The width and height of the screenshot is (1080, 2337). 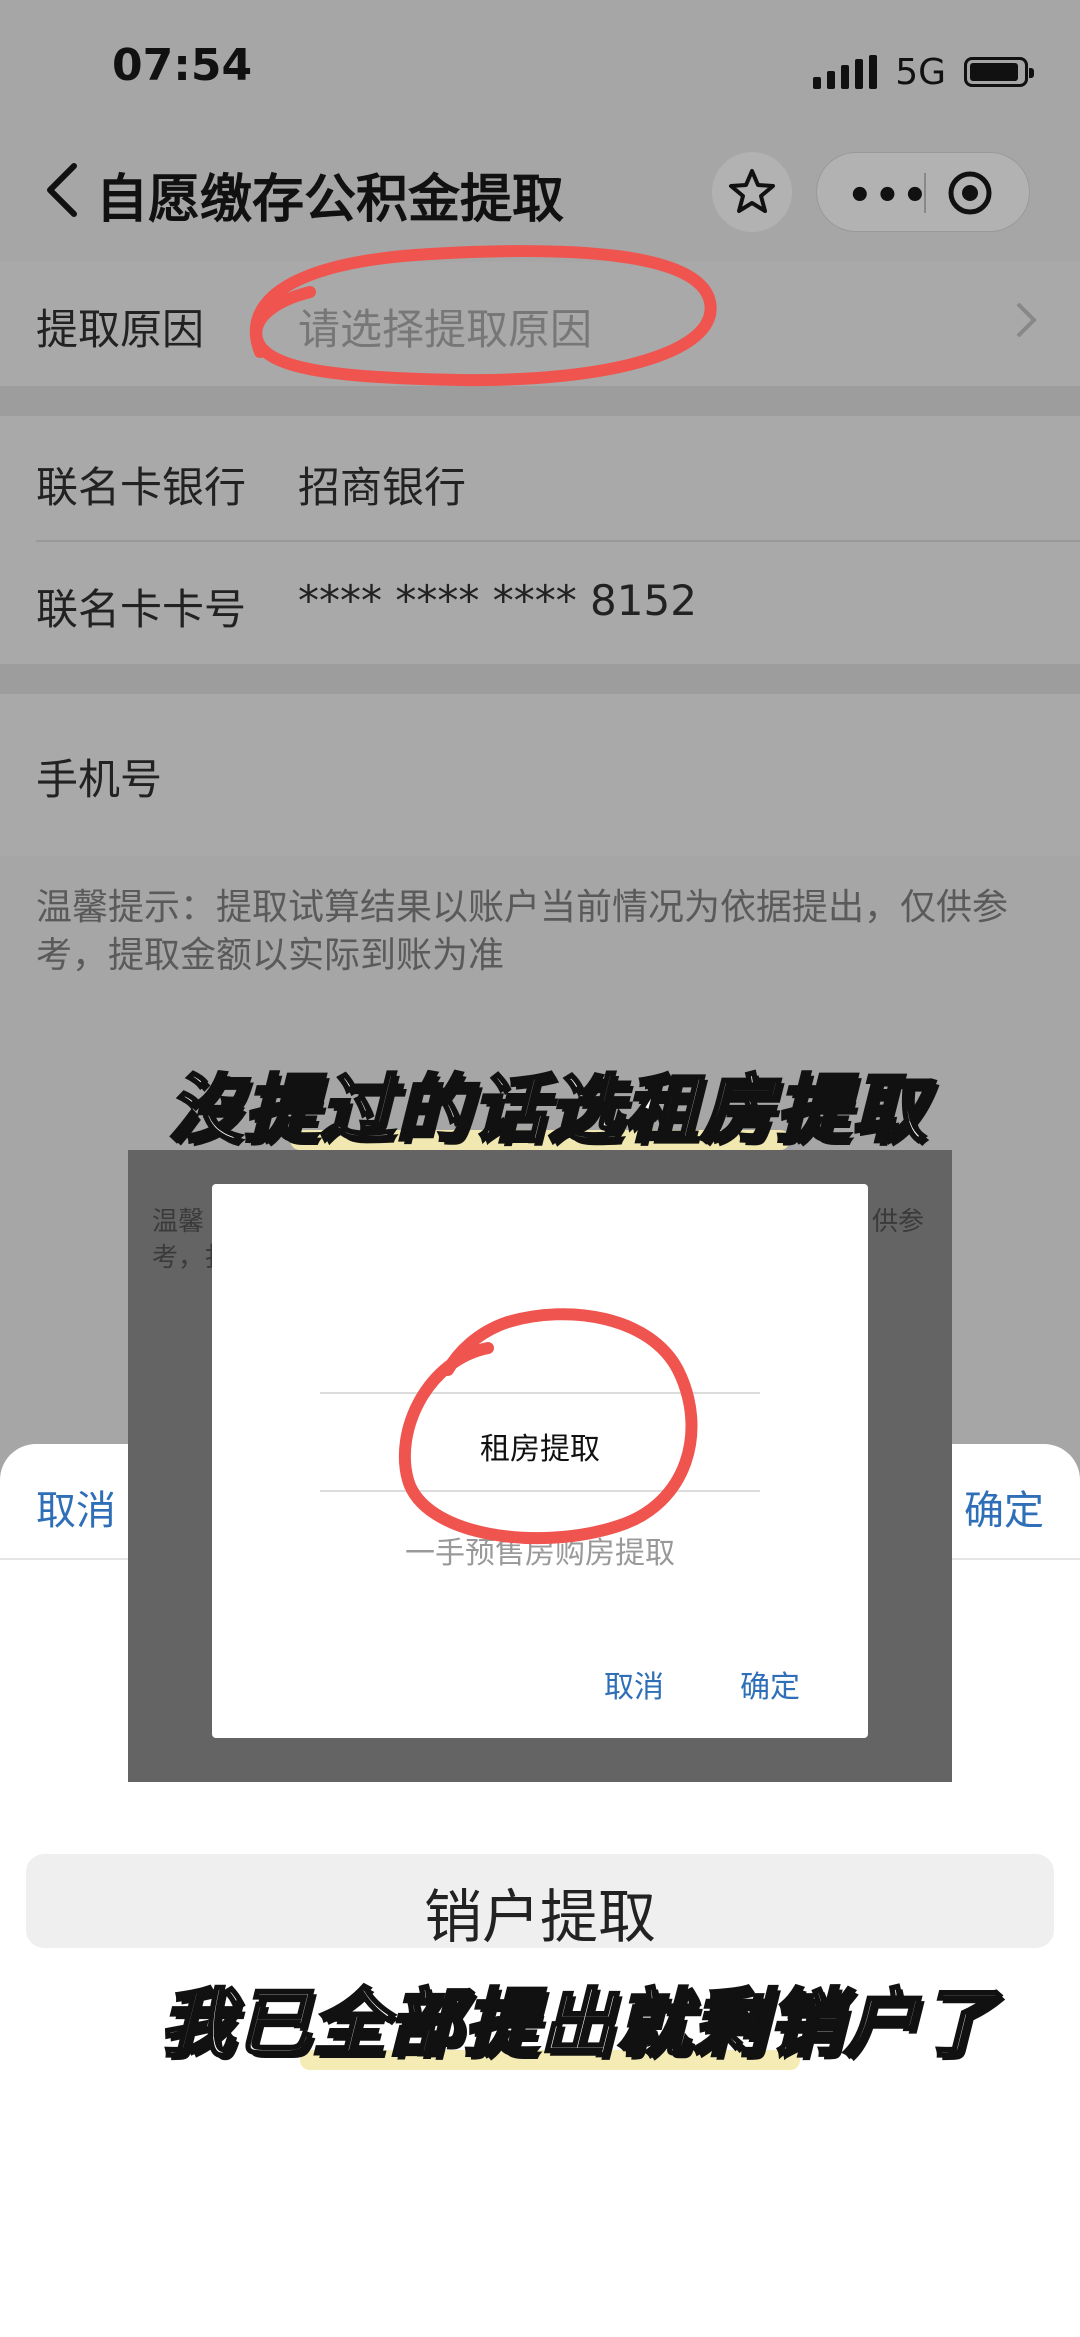 What do you see at coordinates (540, 1446) in the screenshot?
I see `dialog-selected-option: 租房提取` at bounding box center [540, 1446].